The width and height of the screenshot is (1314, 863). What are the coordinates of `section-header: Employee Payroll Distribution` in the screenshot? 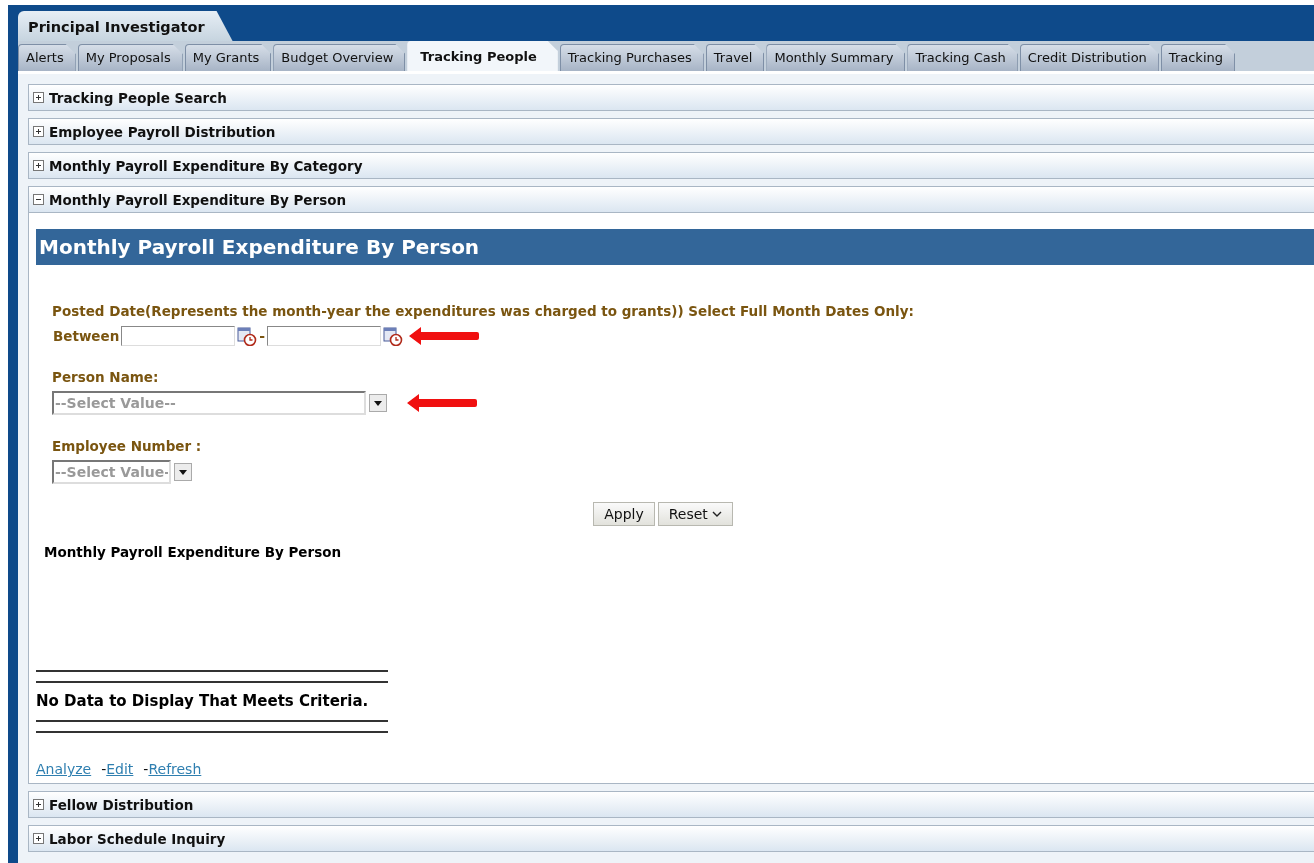 It's located at (671, 131).